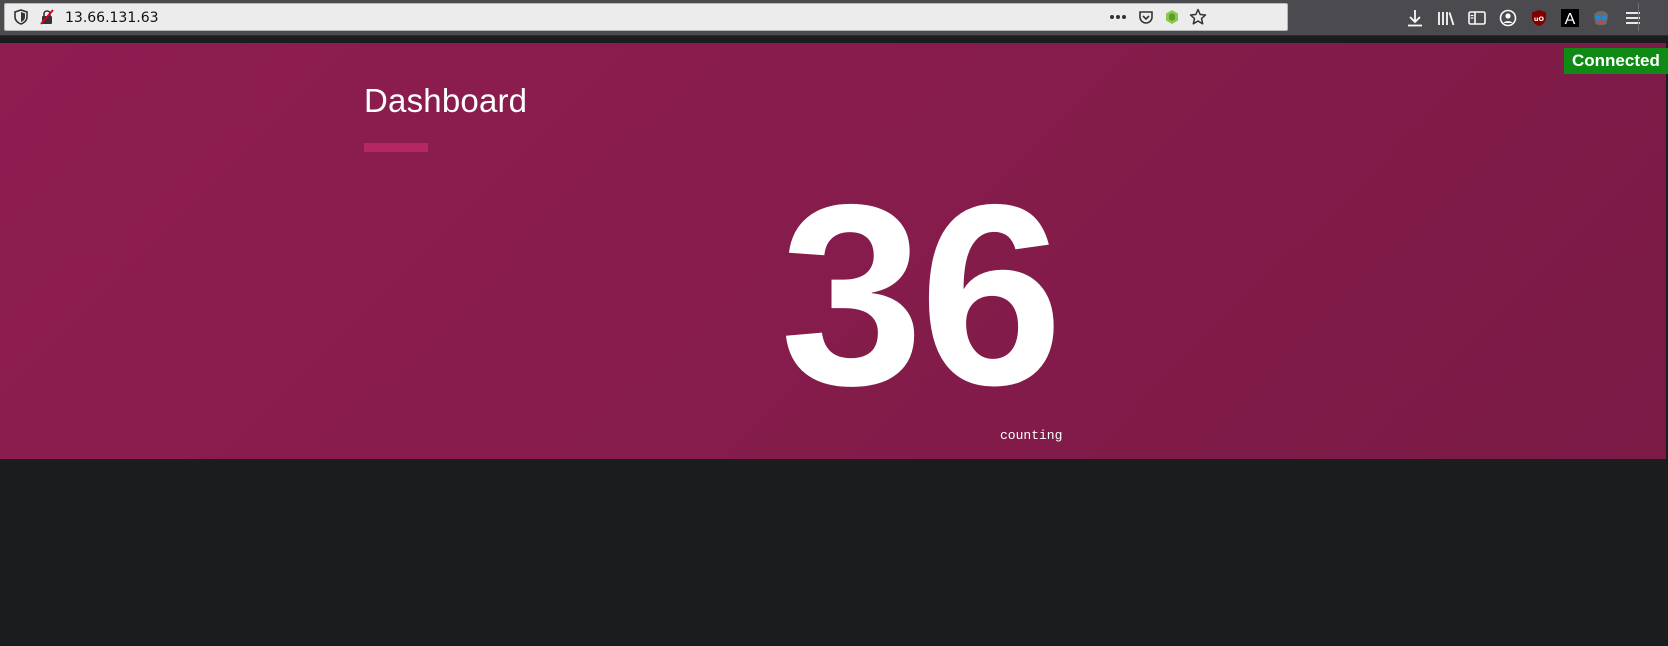 Image resolution: width=1668 pixels, height=646 pixels. I want to click on content-top-border, so click(834, 39).